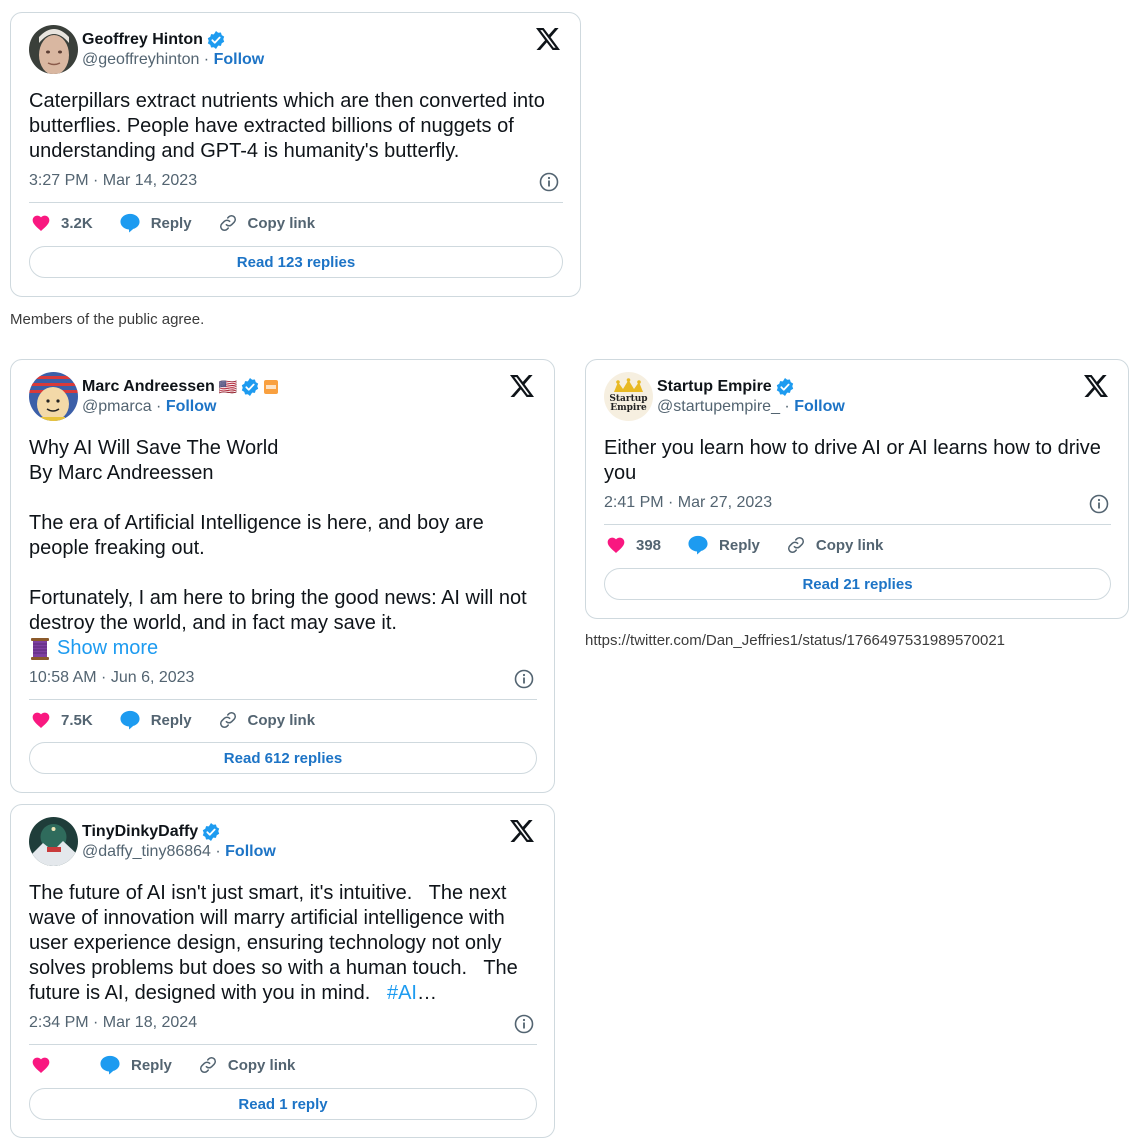 The width and height of the screenshot is (1146, 1140). What do you see at coordinates (714, 387) in the screenshot?
I see `author-name: Startup Empire` at bounding box center [714, 387].